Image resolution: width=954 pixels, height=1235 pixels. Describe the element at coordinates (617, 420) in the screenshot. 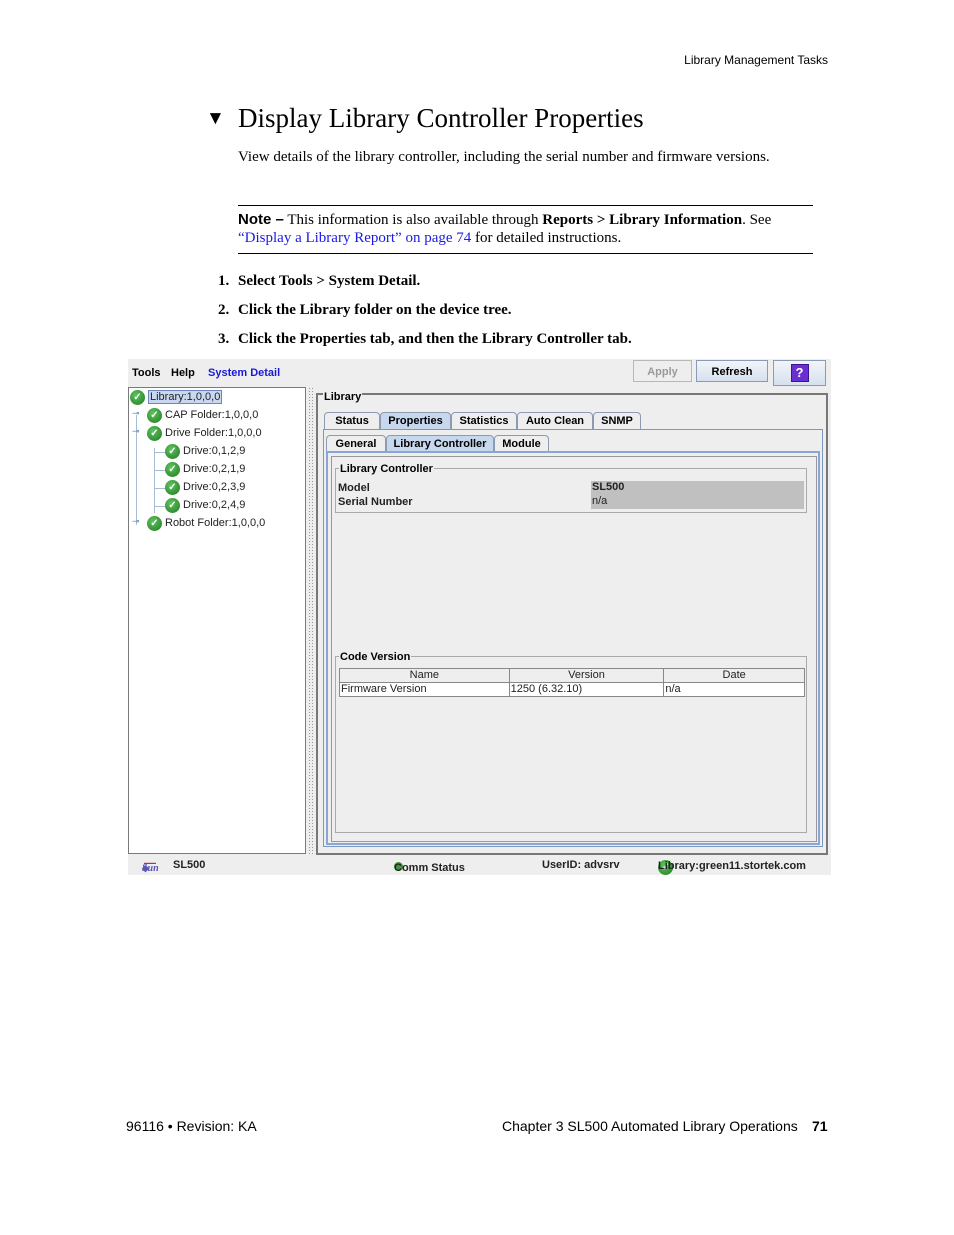

I see `tab-snmp: SNMP` at that location.